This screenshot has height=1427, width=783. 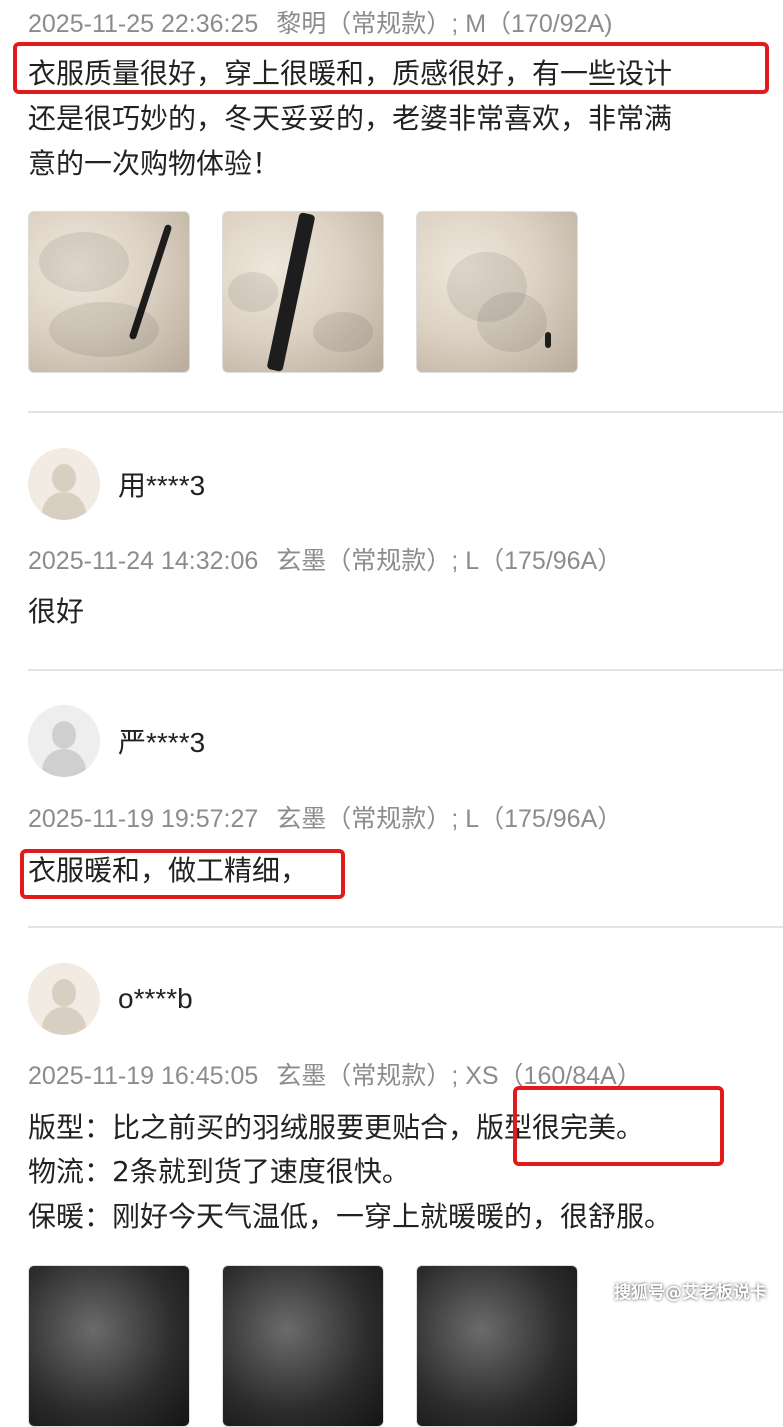 I want to click on reviewer: 用****3, so click(x=116, y=484).